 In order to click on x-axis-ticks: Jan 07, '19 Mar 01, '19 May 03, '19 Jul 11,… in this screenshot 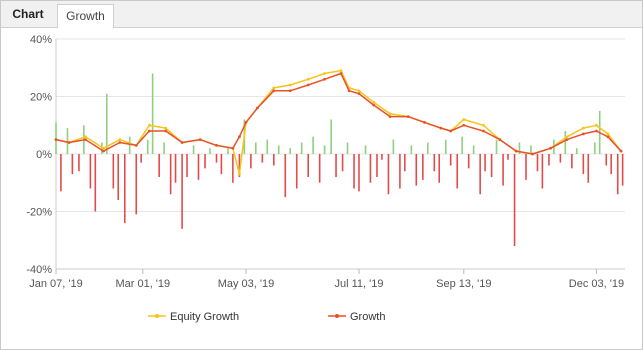, I will do `click(326, 284)`.